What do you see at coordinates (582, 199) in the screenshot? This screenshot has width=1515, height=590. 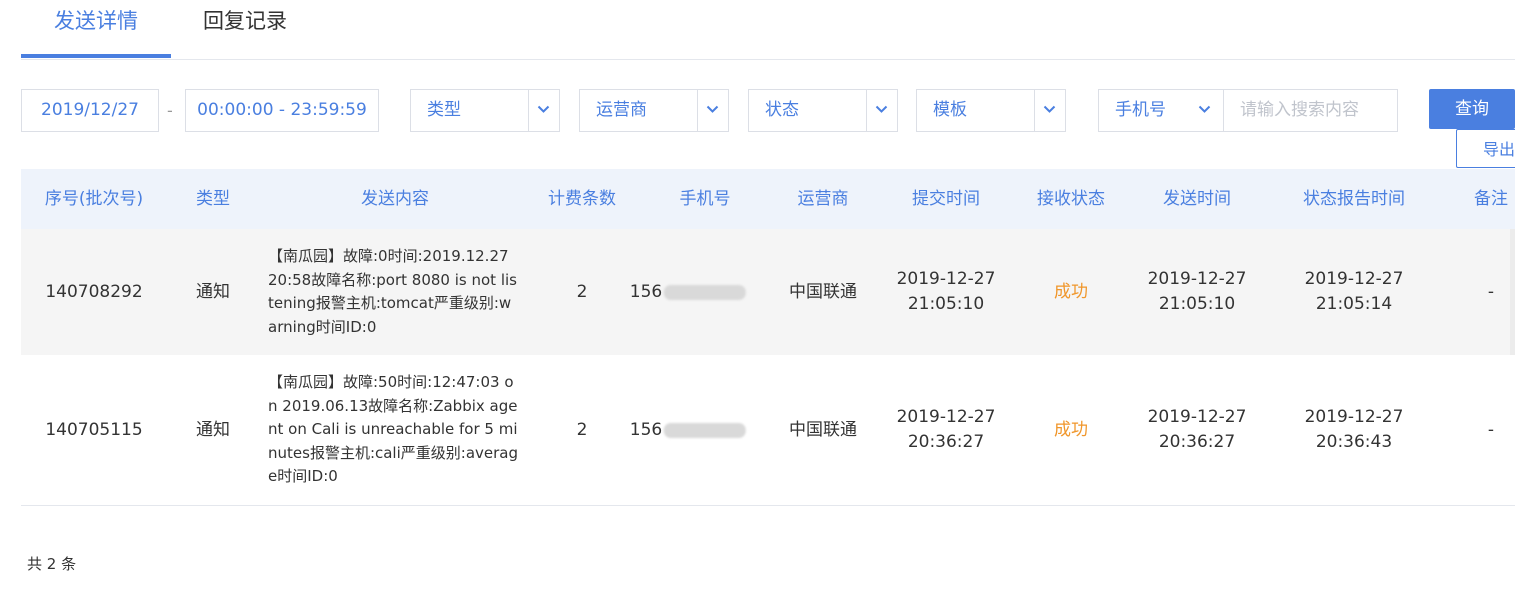 I see `header-count: 计费条数` at bounding box center [582, 199].